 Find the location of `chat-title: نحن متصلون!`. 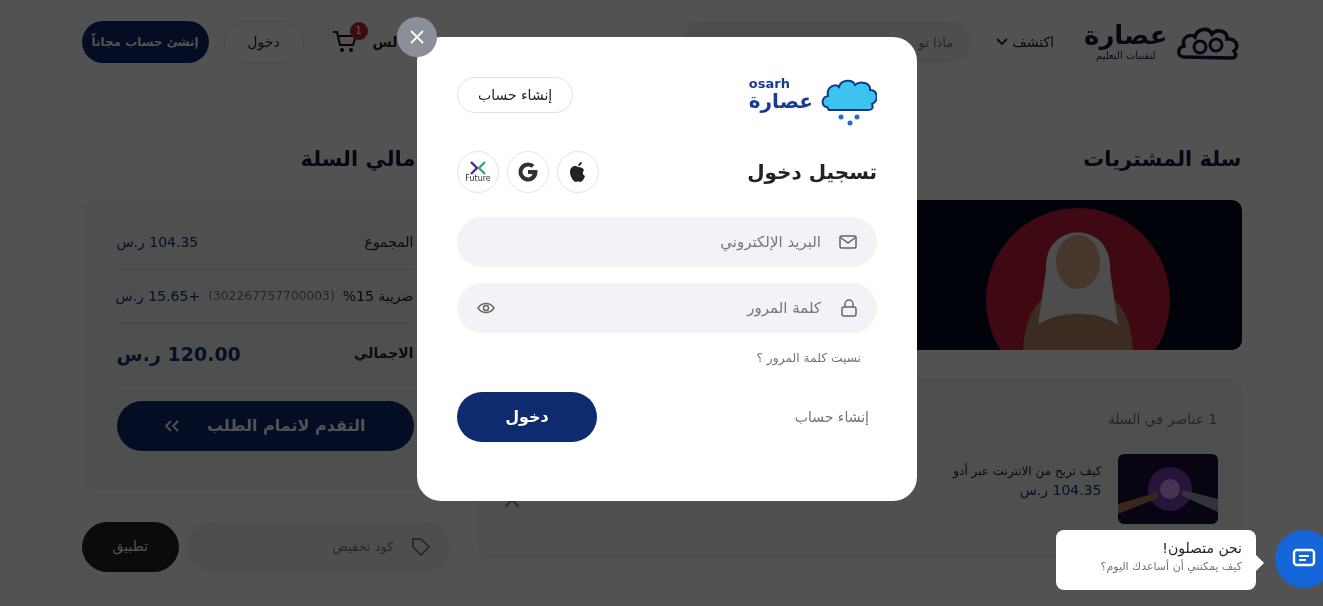

chat-title: نحن متصلون! is located at coordinates (1201, 549).